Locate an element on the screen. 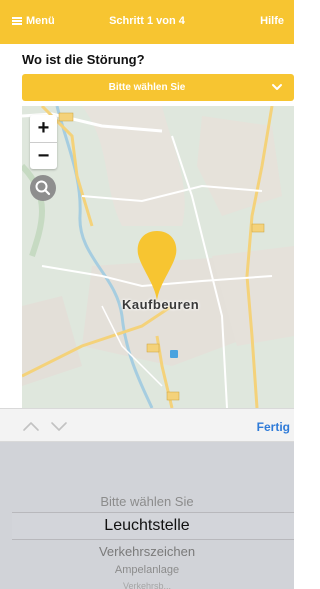 This screenshot has width=320, height=589. zoom-control: + − is located at coordinates (43, 142).